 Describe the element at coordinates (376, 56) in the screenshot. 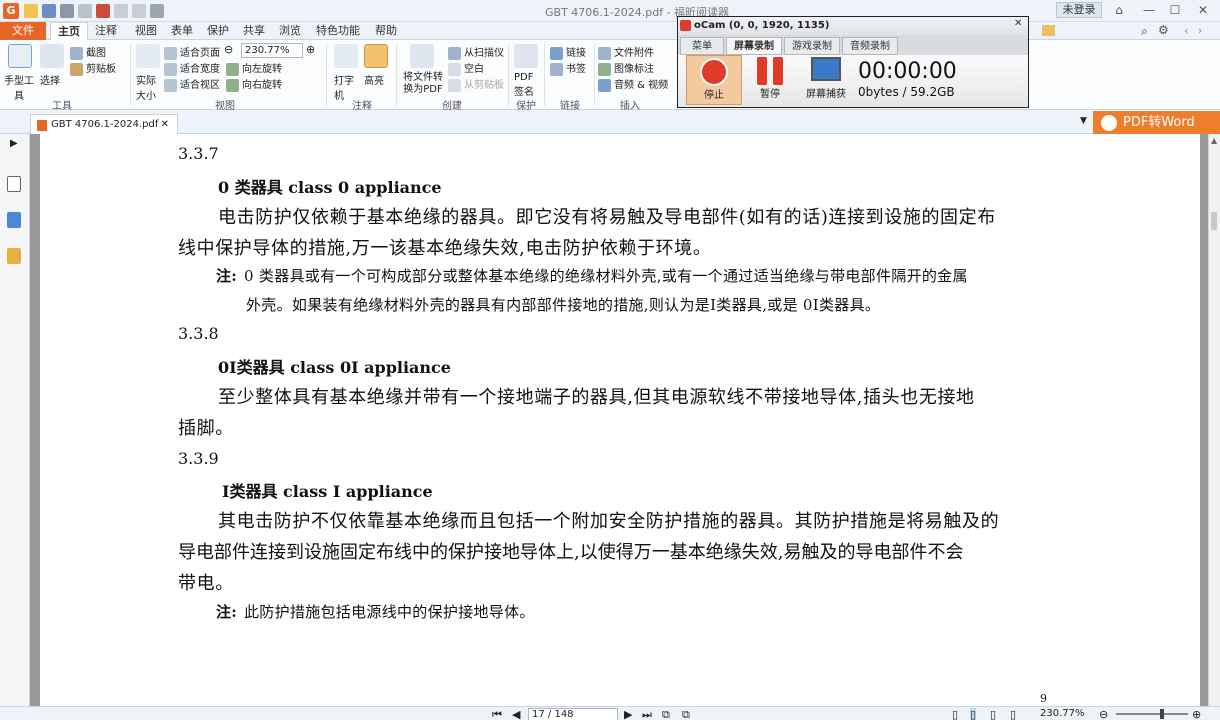

I see `highlight-icon` at that location.